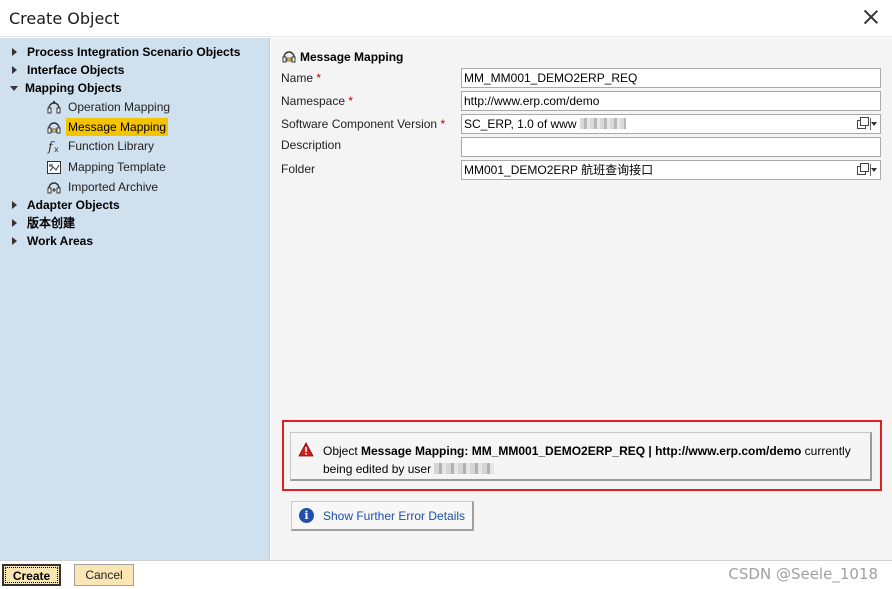  What do you see at coordinates (394, 516) in the screenshot?
I see `show-error-details-label: Show Further Error Details` at bounding box center [394, 516].